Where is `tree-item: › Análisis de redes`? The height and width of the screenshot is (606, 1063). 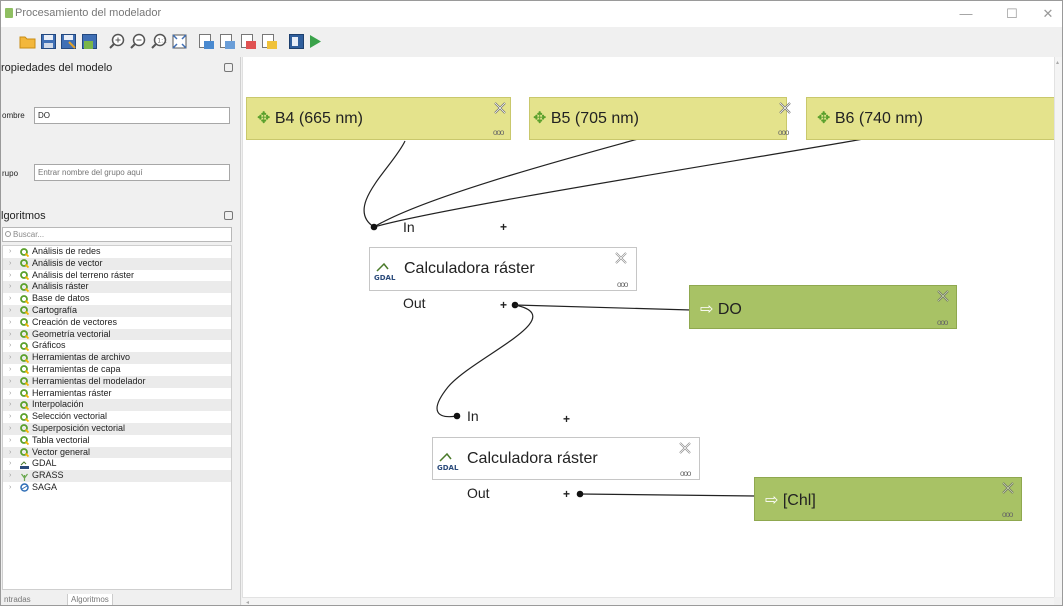
tree-item: › Análisis de redes is located at coordinates (117, 252).